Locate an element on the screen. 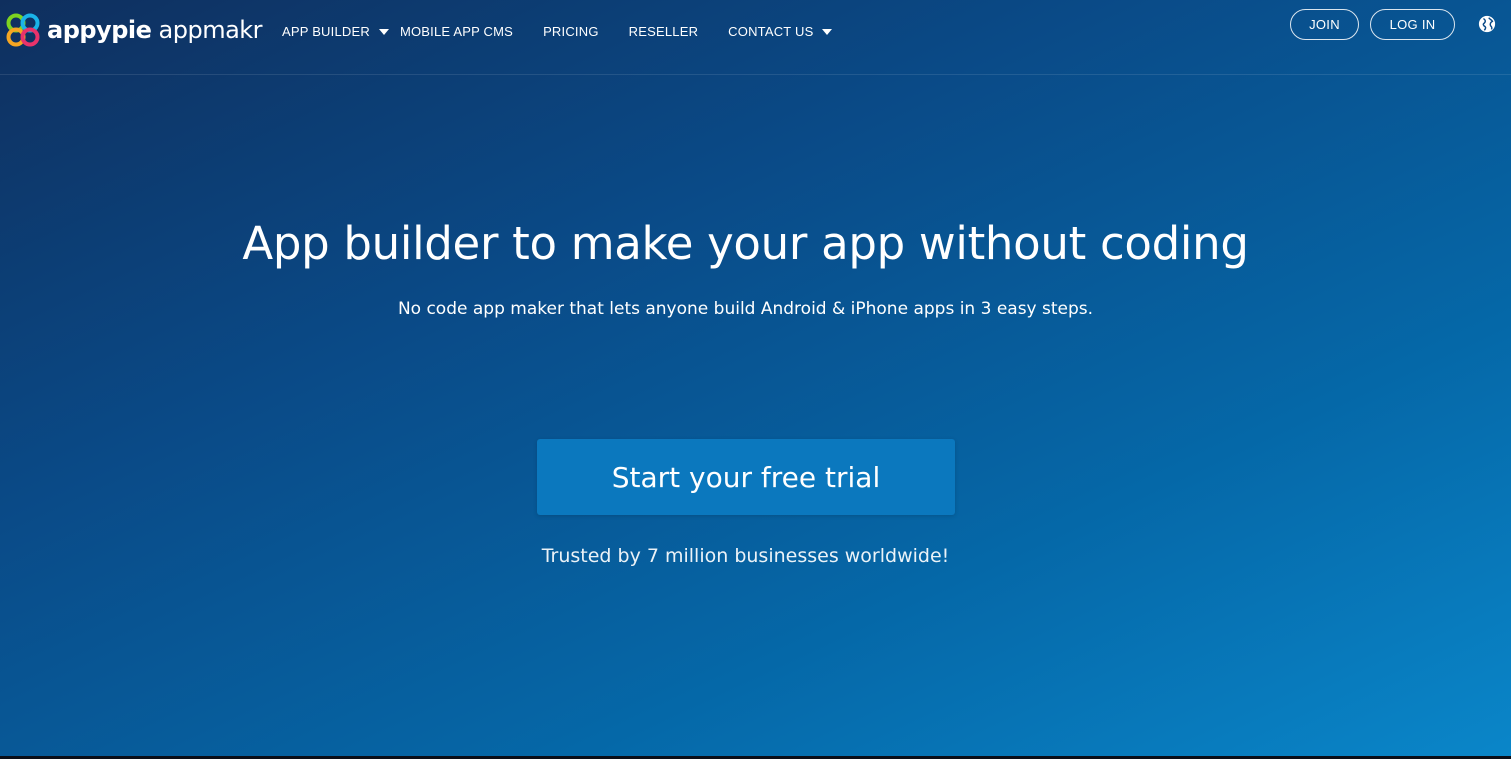  nav-contact-us: CONTACT US is located at coordinates (780, 31).